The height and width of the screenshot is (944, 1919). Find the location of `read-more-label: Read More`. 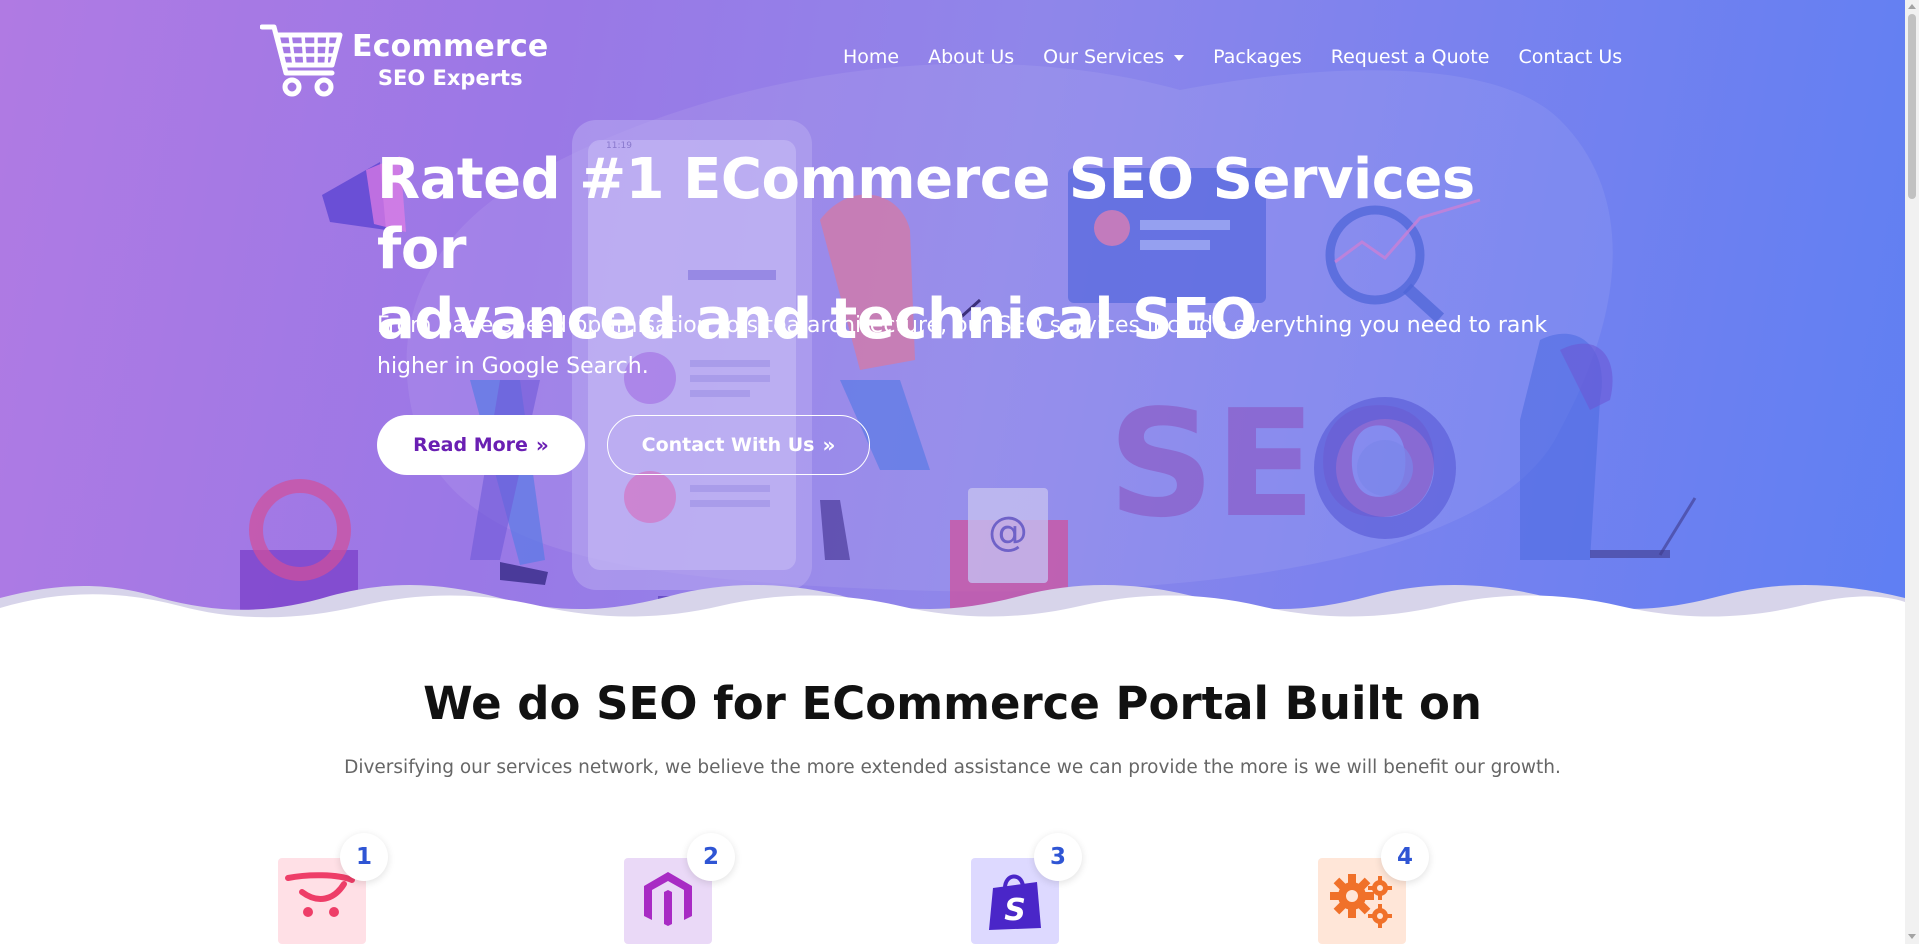

read-more-label: Read More is located at coordinates (470, 445).